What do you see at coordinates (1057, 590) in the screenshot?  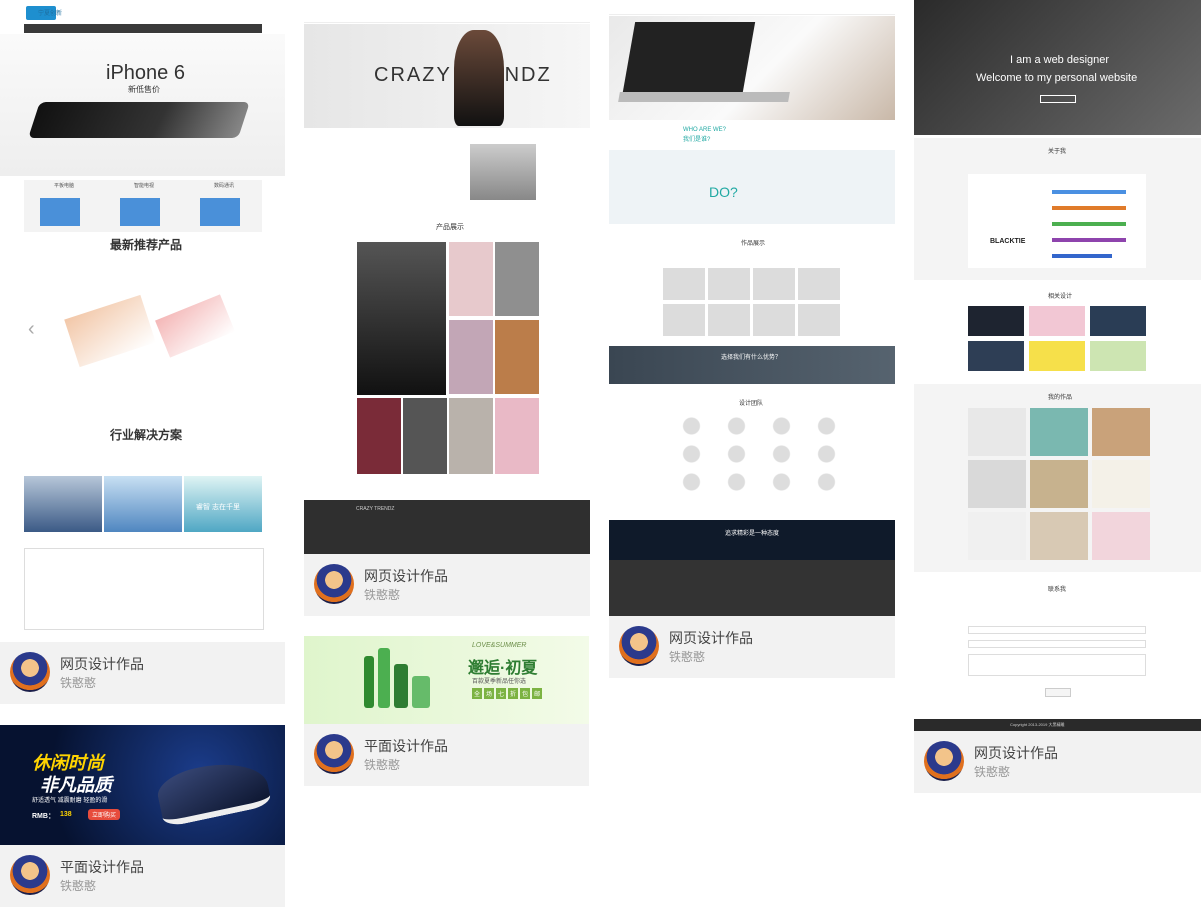 I see `section-title: 联系我` at bounding box center [1057, 590].